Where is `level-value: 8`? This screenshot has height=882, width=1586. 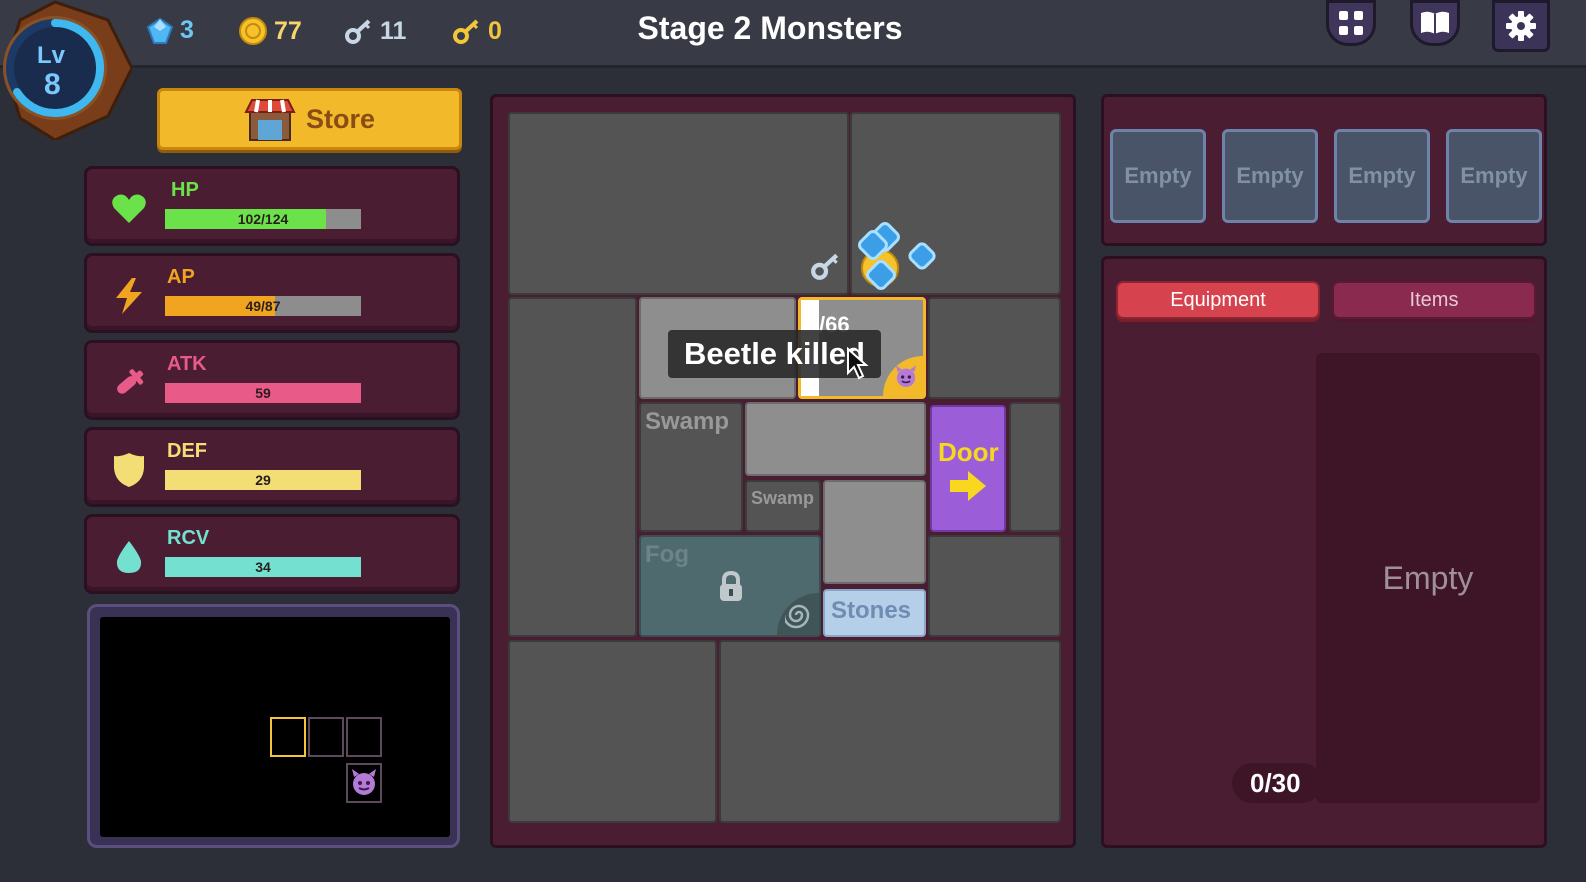
level-value: 8 is located at coordinates (52, 84).